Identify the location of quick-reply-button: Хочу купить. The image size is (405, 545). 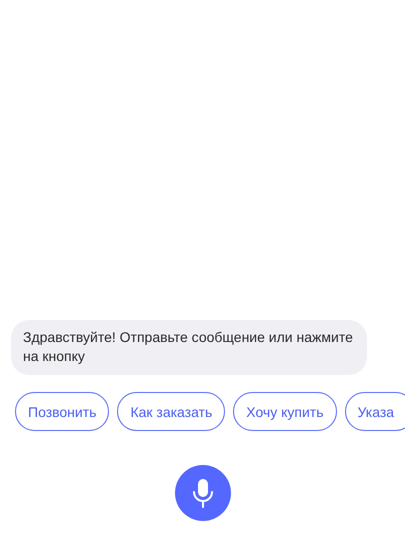
(284, 411).